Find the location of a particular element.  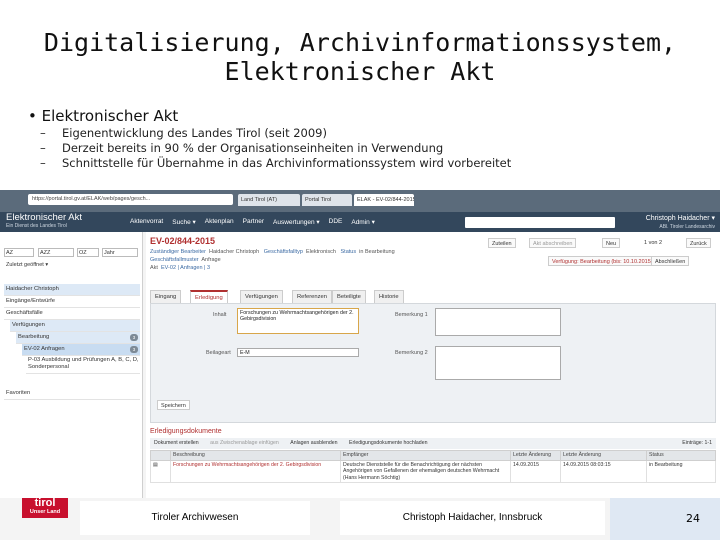

search-input is located at coordinates (540, 222).